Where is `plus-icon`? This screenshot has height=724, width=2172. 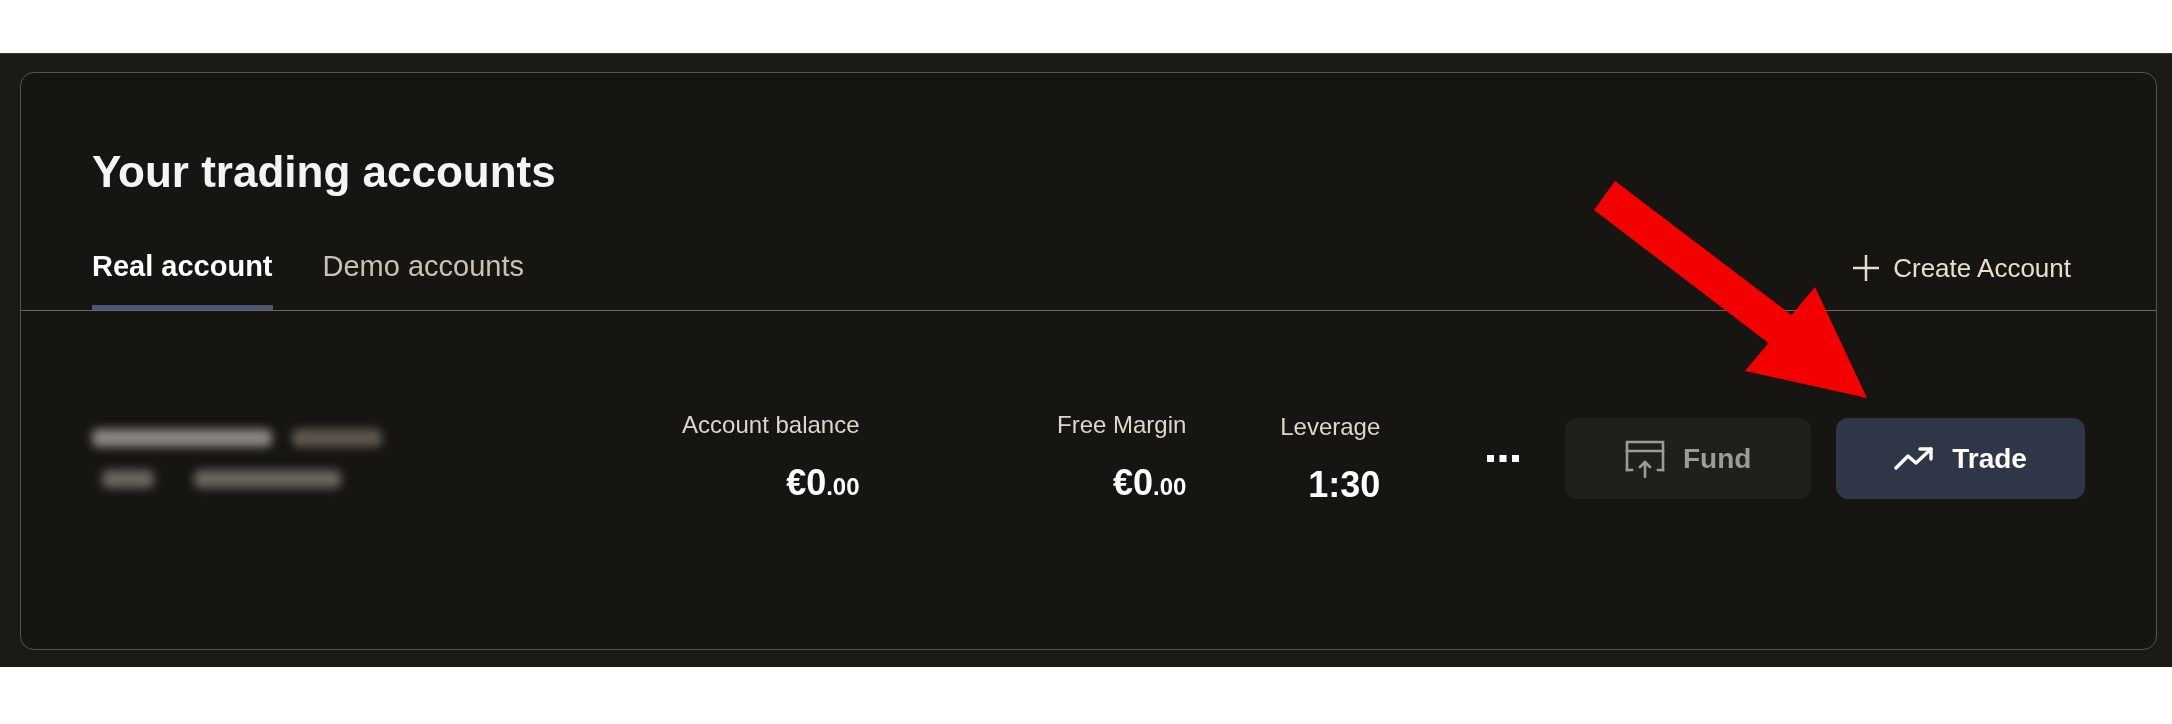
plus-icon is located at coordinates (1866, 268).